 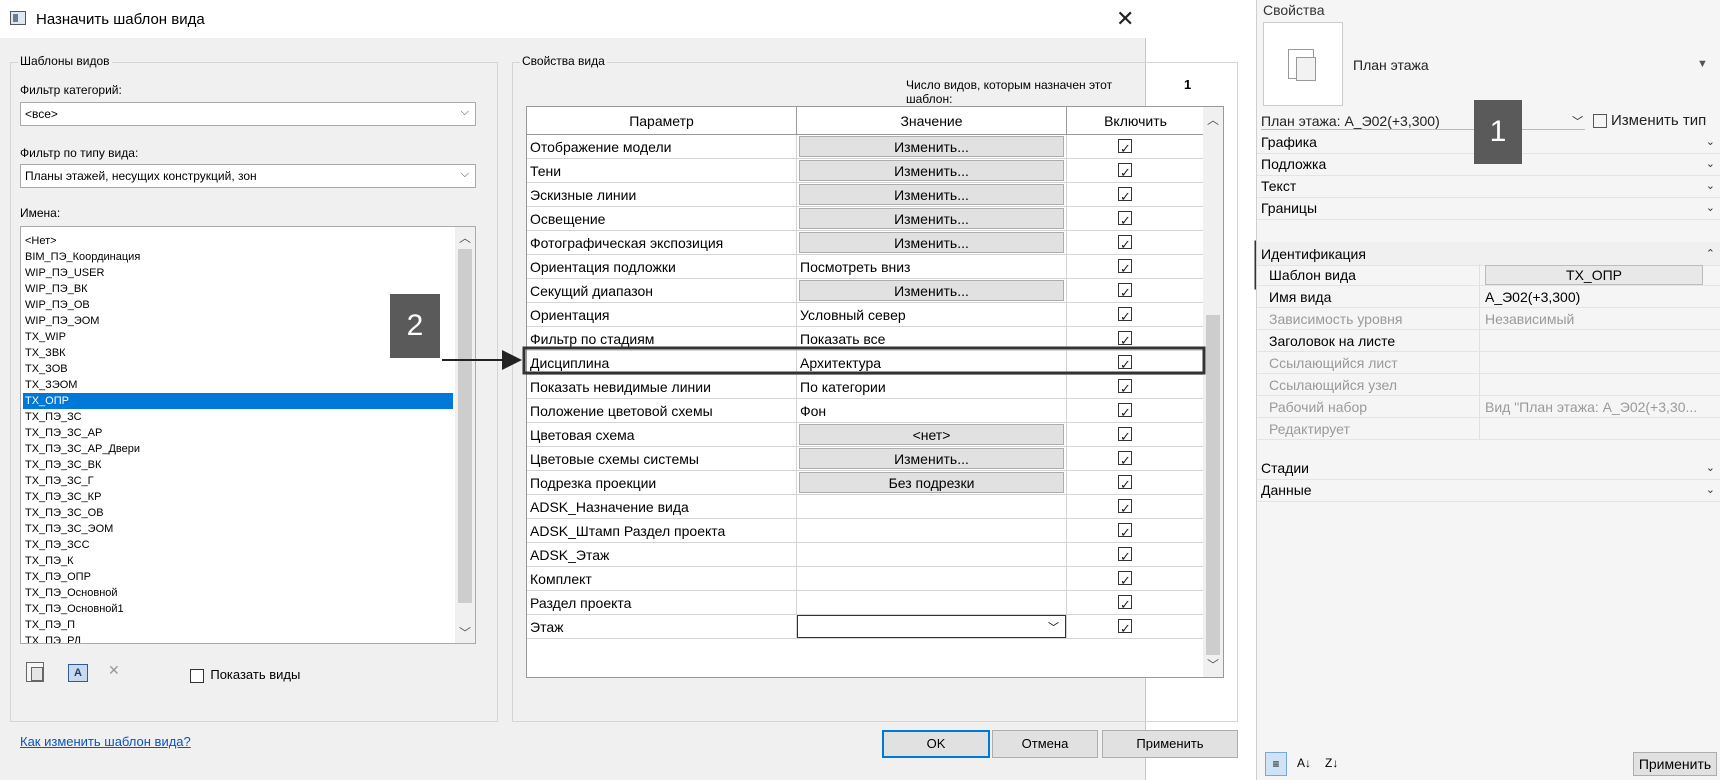 I want to click on property-row: Зависимость уровня Независимый, so click(x=1488, y=319).